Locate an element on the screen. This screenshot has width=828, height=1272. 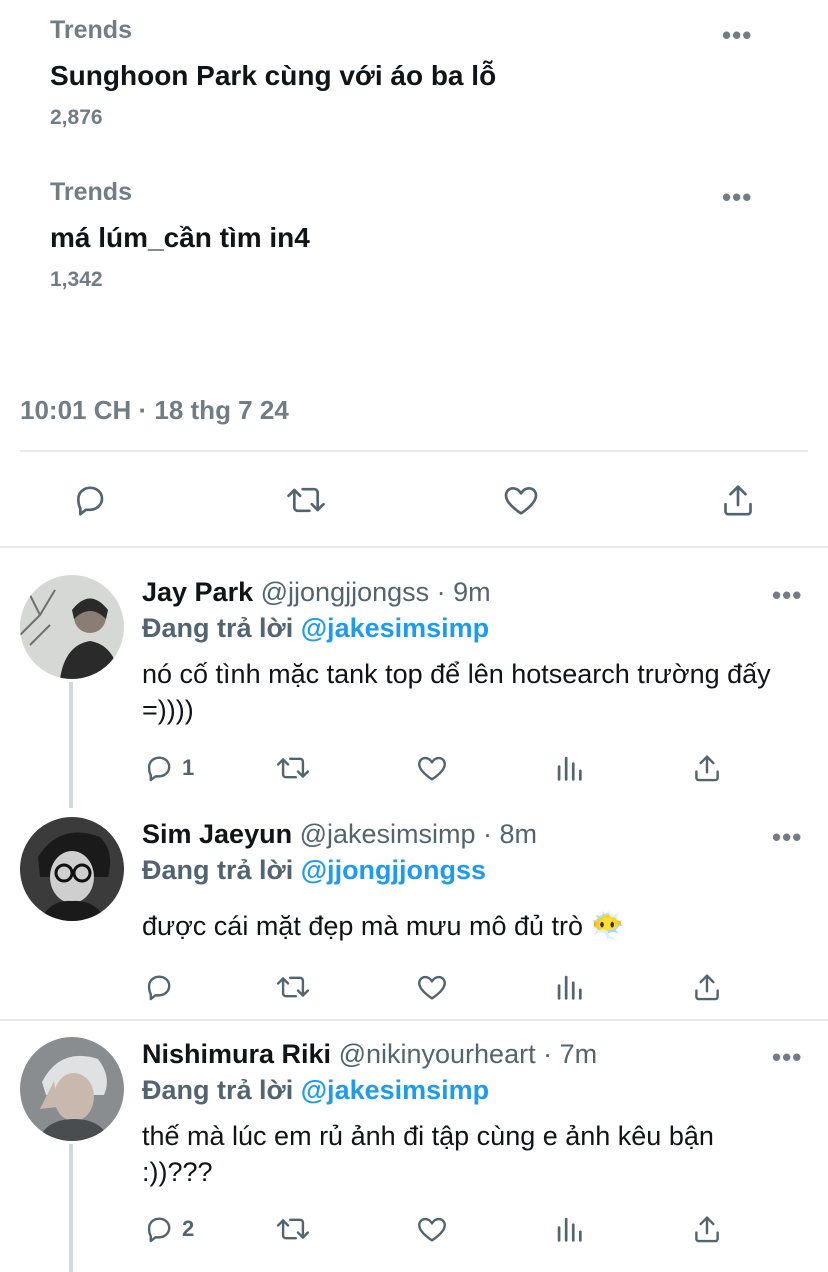
trend-count: 2,876 is located at coordinates (76, 117).